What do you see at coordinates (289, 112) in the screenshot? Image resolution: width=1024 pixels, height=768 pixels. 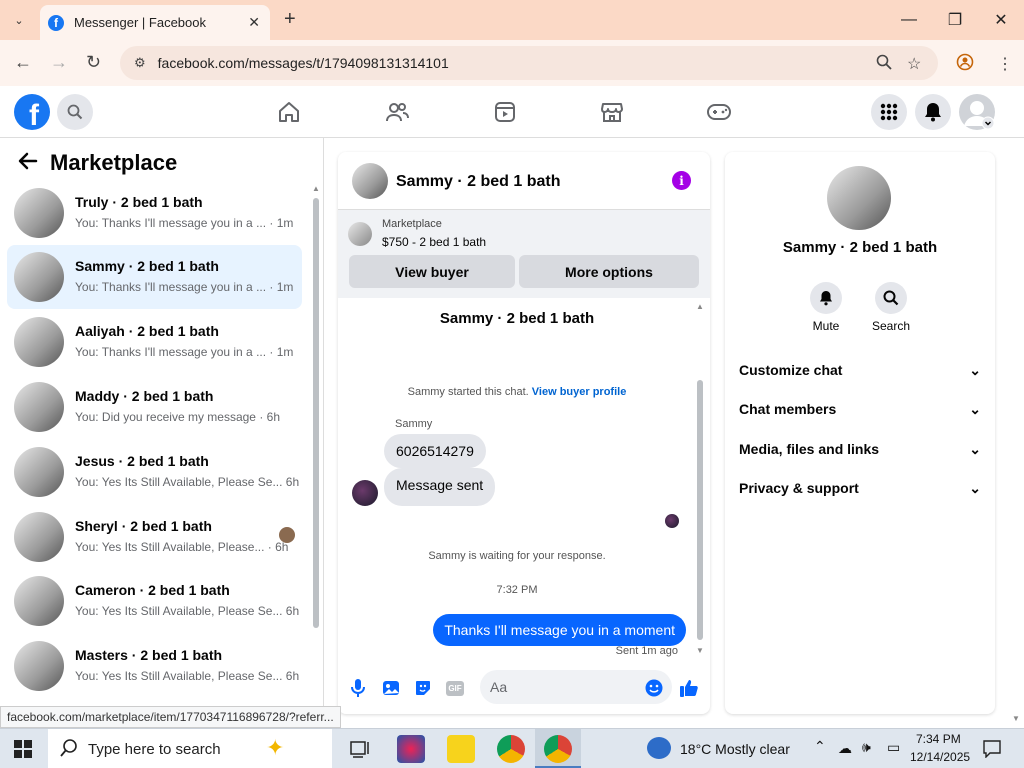 I see `home-icon` at bounding box center [289, 112].